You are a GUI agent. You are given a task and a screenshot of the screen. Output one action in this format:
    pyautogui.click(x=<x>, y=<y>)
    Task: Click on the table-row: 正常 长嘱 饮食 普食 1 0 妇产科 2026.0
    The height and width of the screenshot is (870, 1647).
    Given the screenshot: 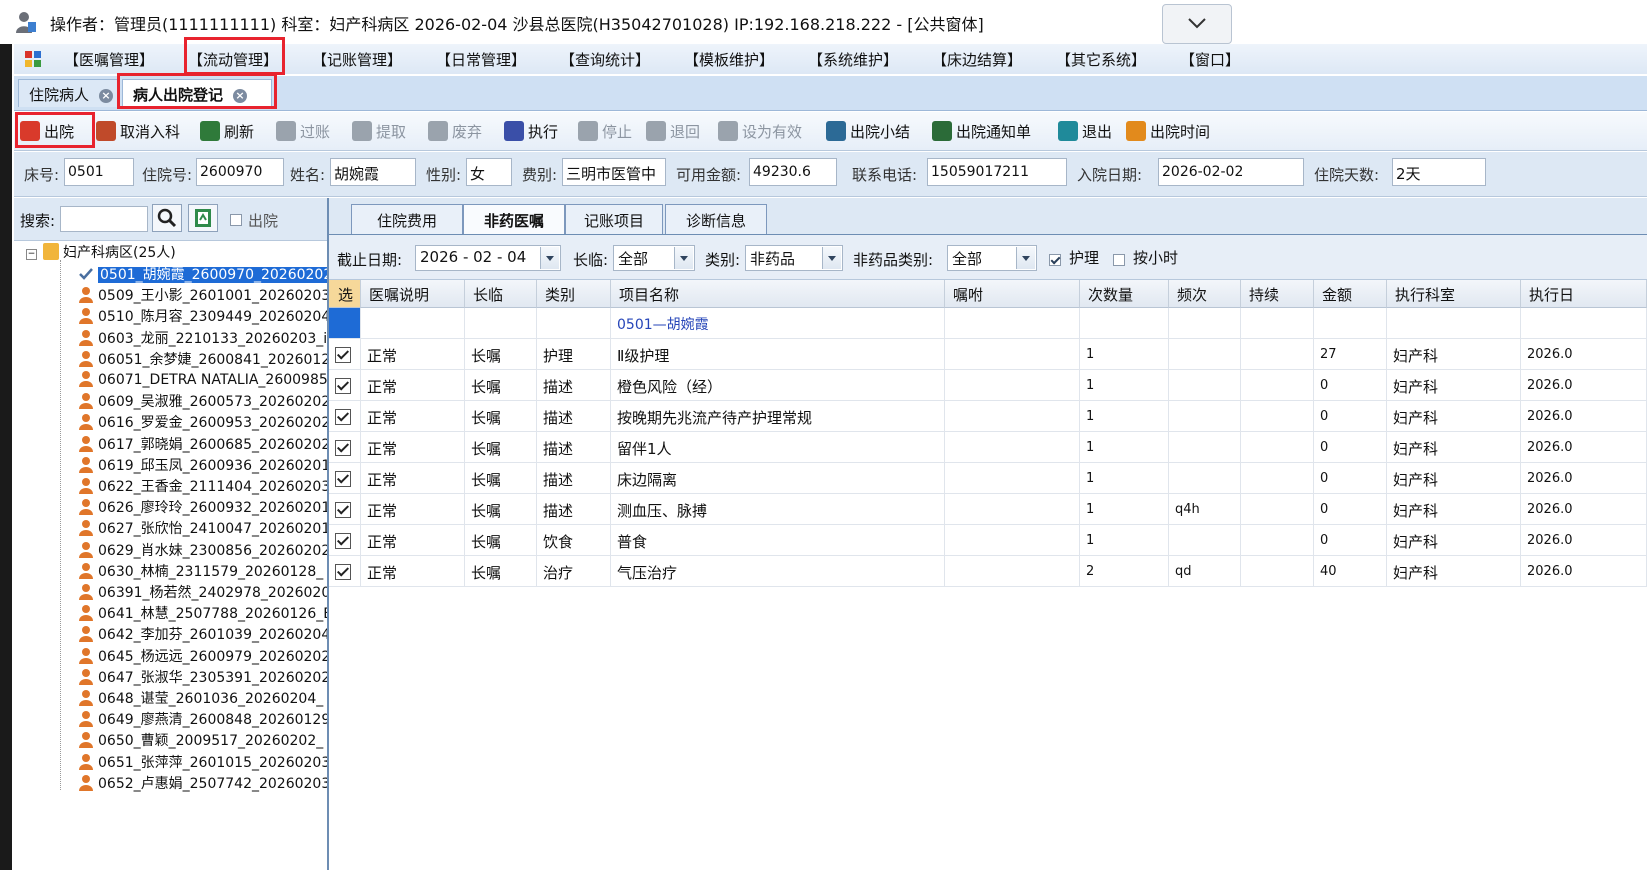 What is the action you would take?
    pyautogui.click(x=988, y=540)
    